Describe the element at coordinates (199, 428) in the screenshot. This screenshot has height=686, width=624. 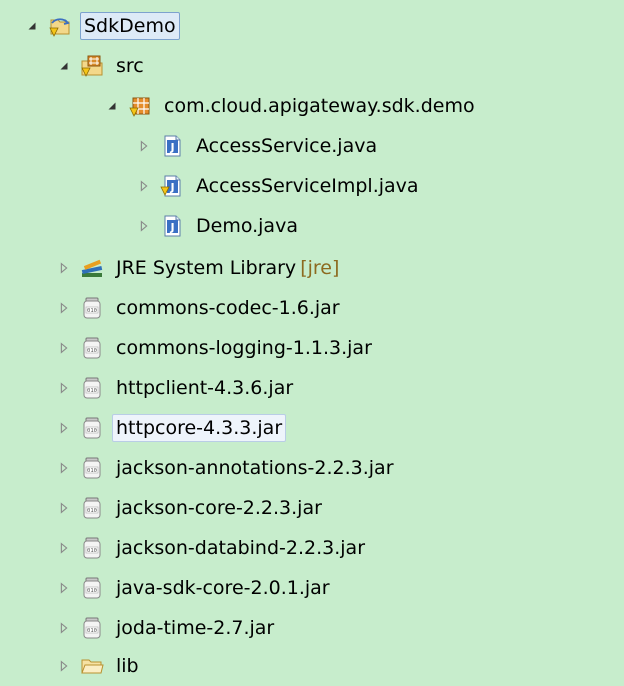
I see `jar-label: httpcore-4.3.3.jar` at that location.